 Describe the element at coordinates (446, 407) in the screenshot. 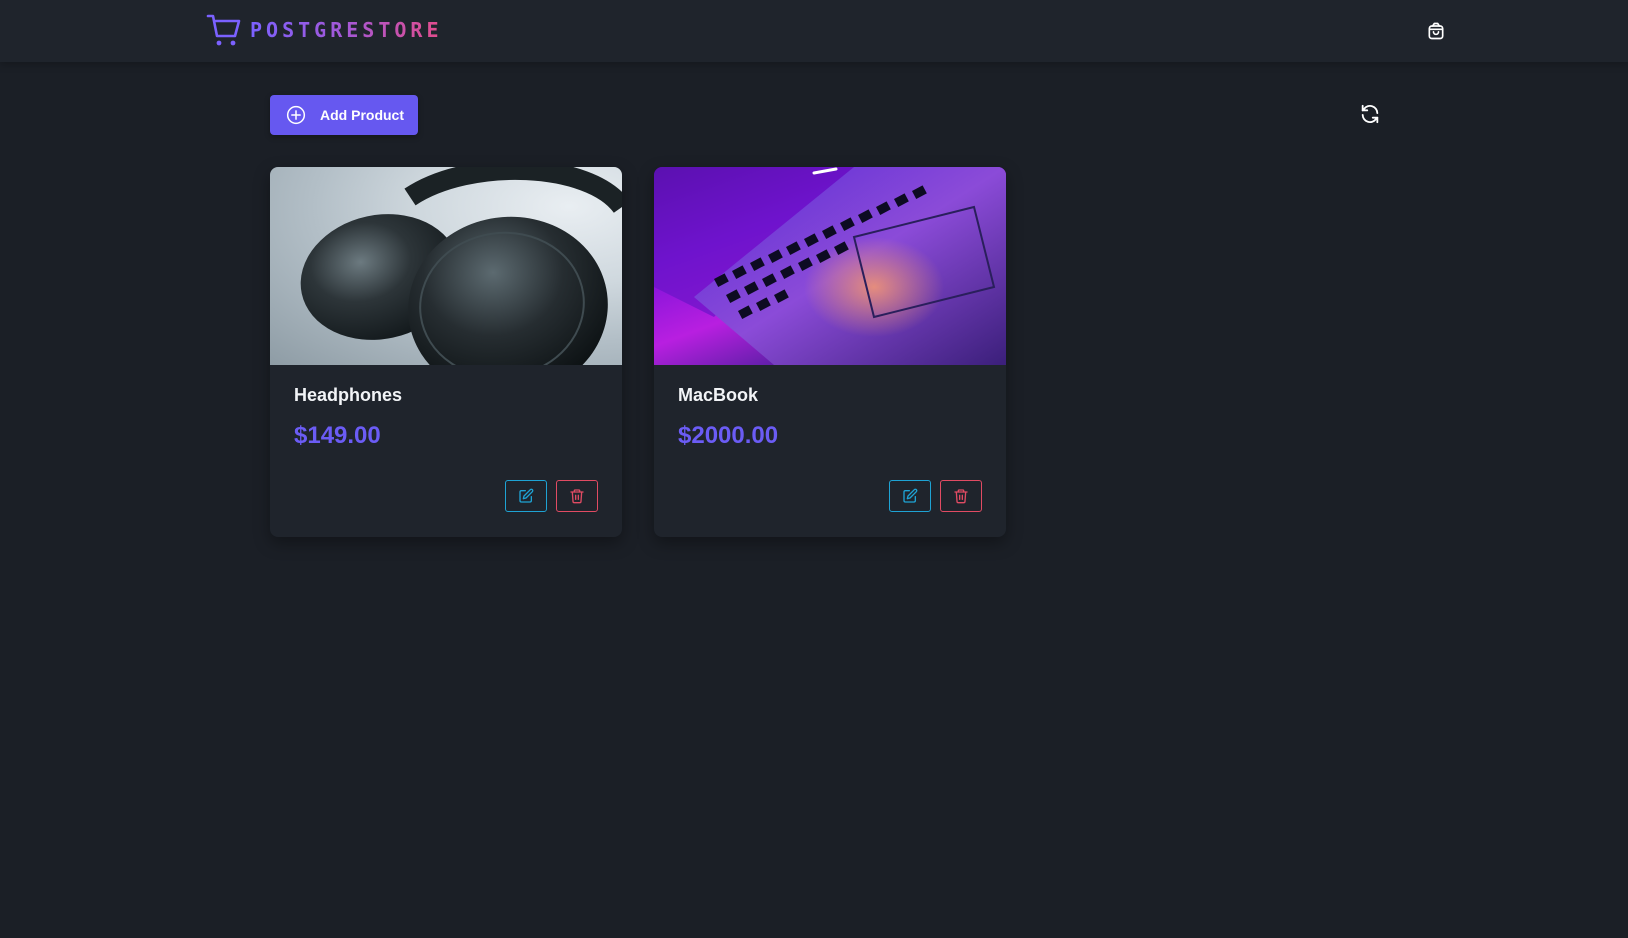

I see `product-card-body: Headphones $149.00` at that location.